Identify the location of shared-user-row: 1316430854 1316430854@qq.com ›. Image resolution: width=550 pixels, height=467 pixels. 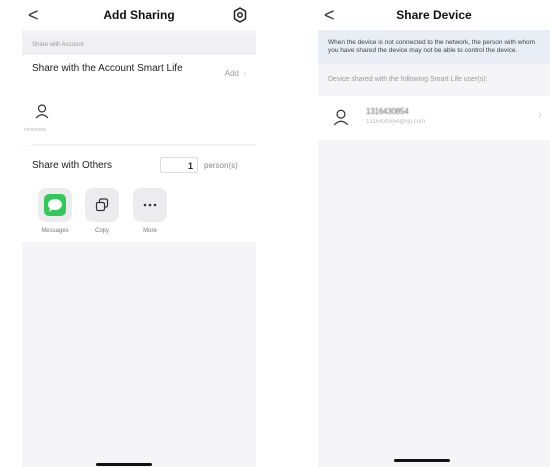
(434, 118).